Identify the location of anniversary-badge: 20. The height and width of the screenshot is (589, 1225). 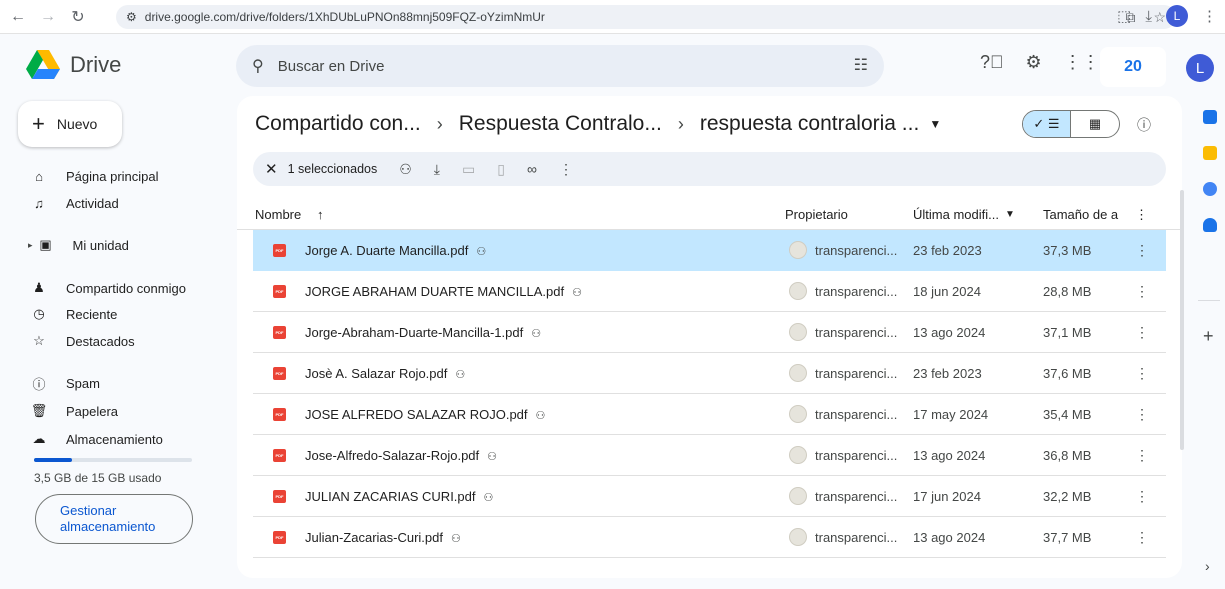
(1133, 67).